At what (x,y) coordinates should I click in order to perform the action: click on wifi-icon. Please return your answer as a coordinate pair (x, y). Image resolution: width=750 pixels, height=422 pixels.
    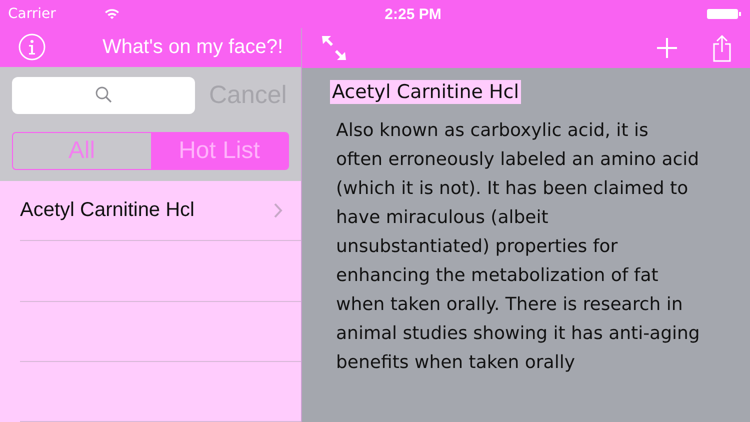
    Looking at the image, I should click on (112, 14).